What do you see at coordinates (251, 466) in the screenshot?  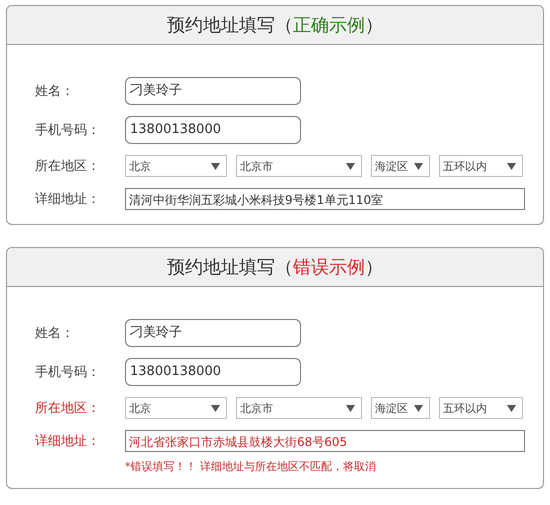 I see `error-message: *错误填写！！ 详细地址与所在地区不匹配，将取消` at bounding box center [251, 466].